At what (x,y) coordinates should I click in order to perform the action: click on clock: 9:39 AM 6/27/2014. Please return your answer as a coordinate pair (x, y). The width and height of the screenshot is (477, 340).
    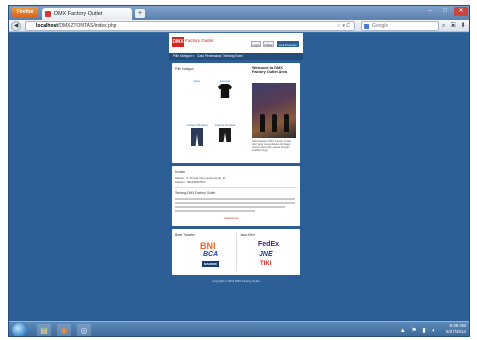
    Looking at the image, I should click on (456, 328).